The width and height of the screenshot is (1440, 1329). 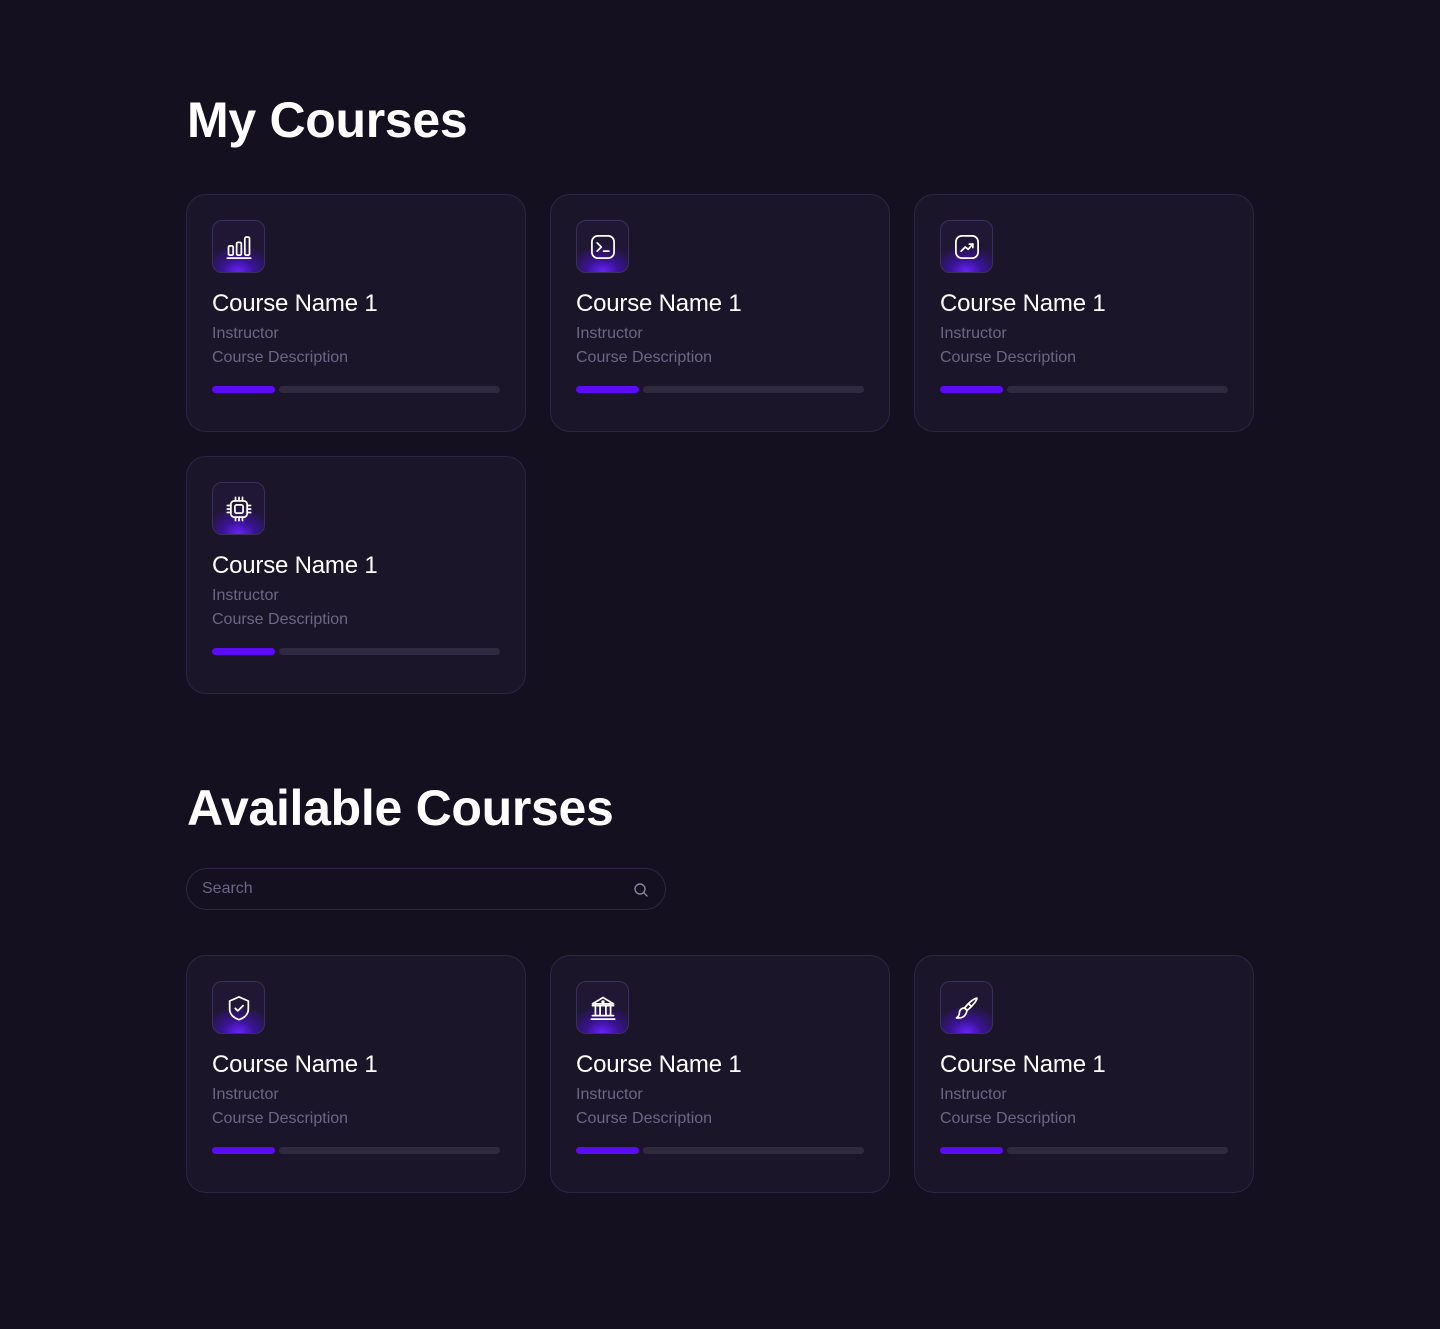 I want to click on search-bar, so click(x=426, y=889).